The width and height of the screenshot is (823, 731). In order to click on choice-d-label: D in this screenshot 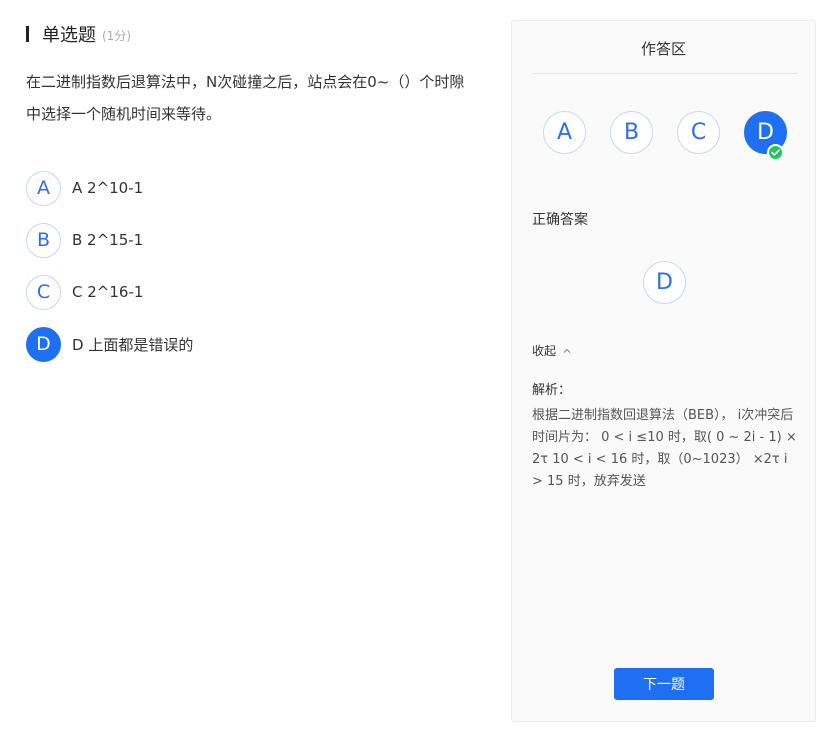, I will do `click(765, 132)`.